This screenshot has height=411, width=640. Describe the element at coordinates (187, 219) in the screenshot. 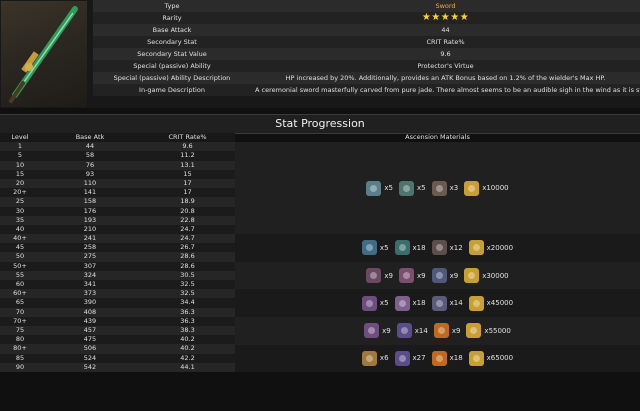

I see `crit-rate-cell: 22.8` at that location.